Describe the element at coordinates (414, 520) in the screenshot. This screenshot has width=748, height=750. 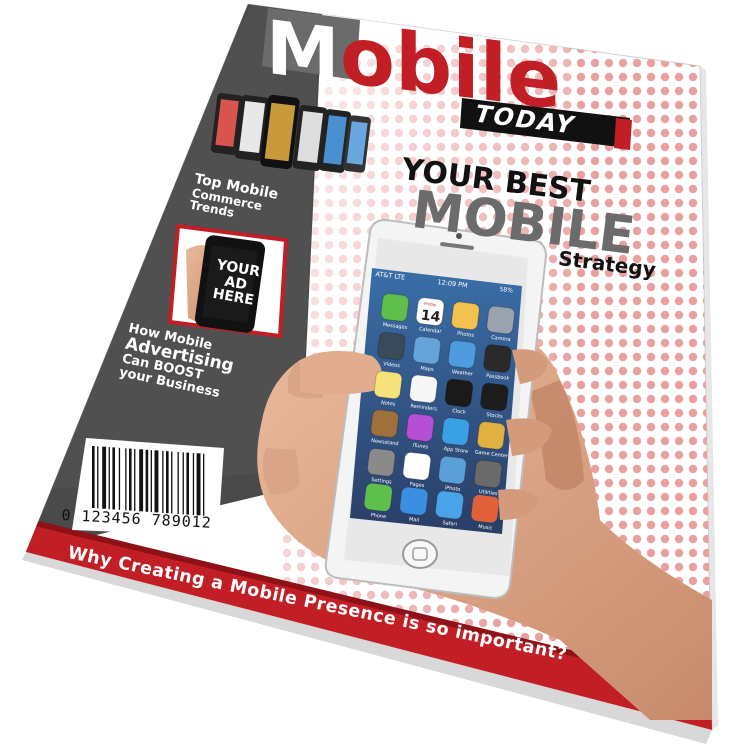
I see `dock-label: Mail` at that location.